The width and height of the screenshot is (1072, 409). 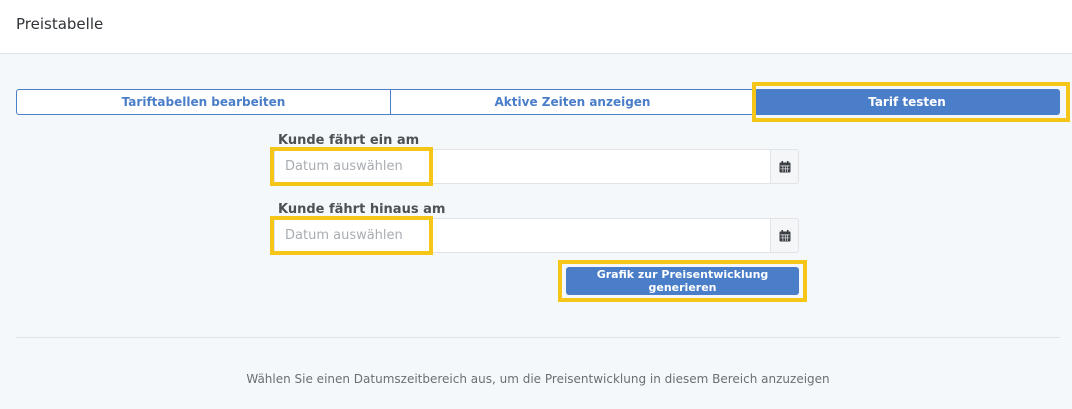 I want to click on page-header: Preistabelle, so click(x=536, y=27).